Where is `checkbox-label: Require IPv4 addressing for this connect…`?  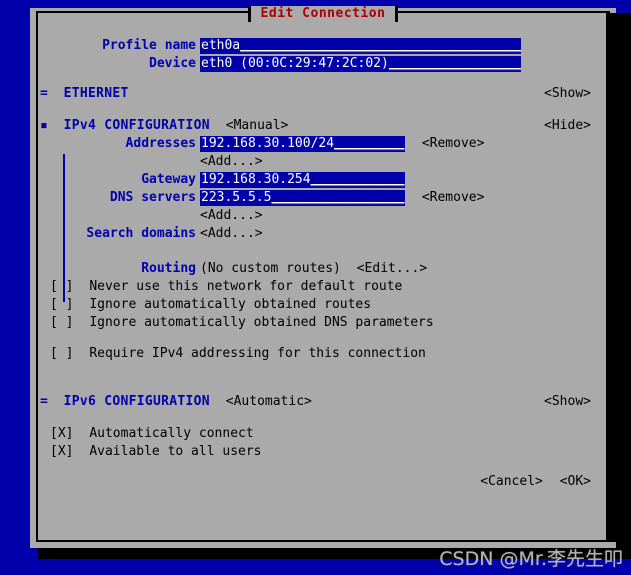
checkbox-label: Require IPv4 addressing for this connect… is located at coordinates (257, 353).